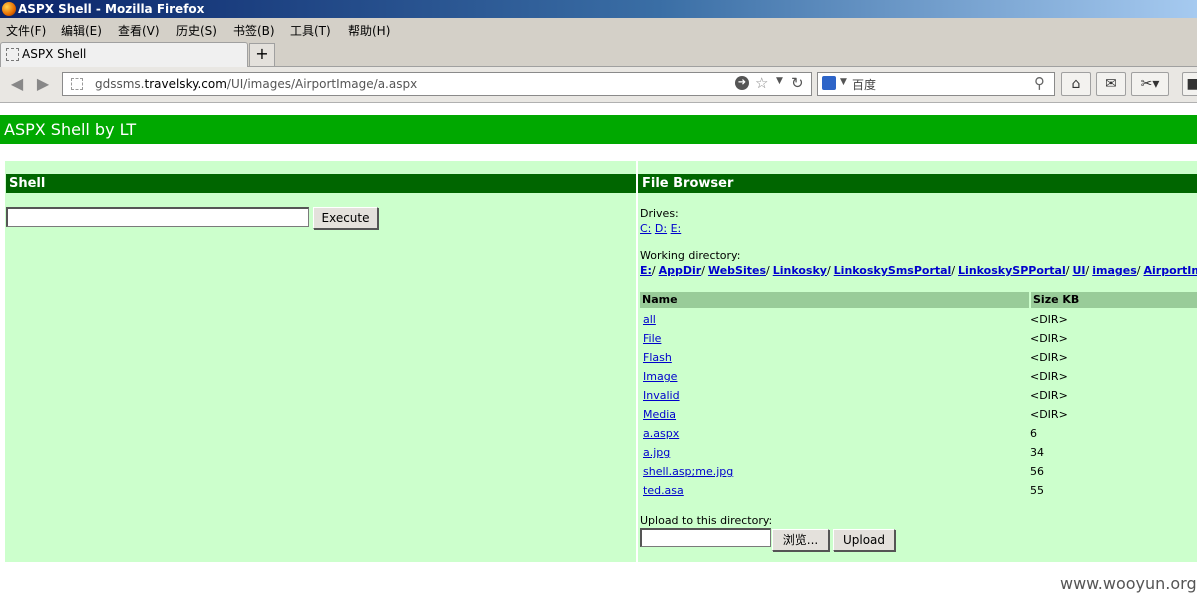  Describe the element at coordinates (829, 83) in the screenshot. I see `baidu-engine-icon` at that location.